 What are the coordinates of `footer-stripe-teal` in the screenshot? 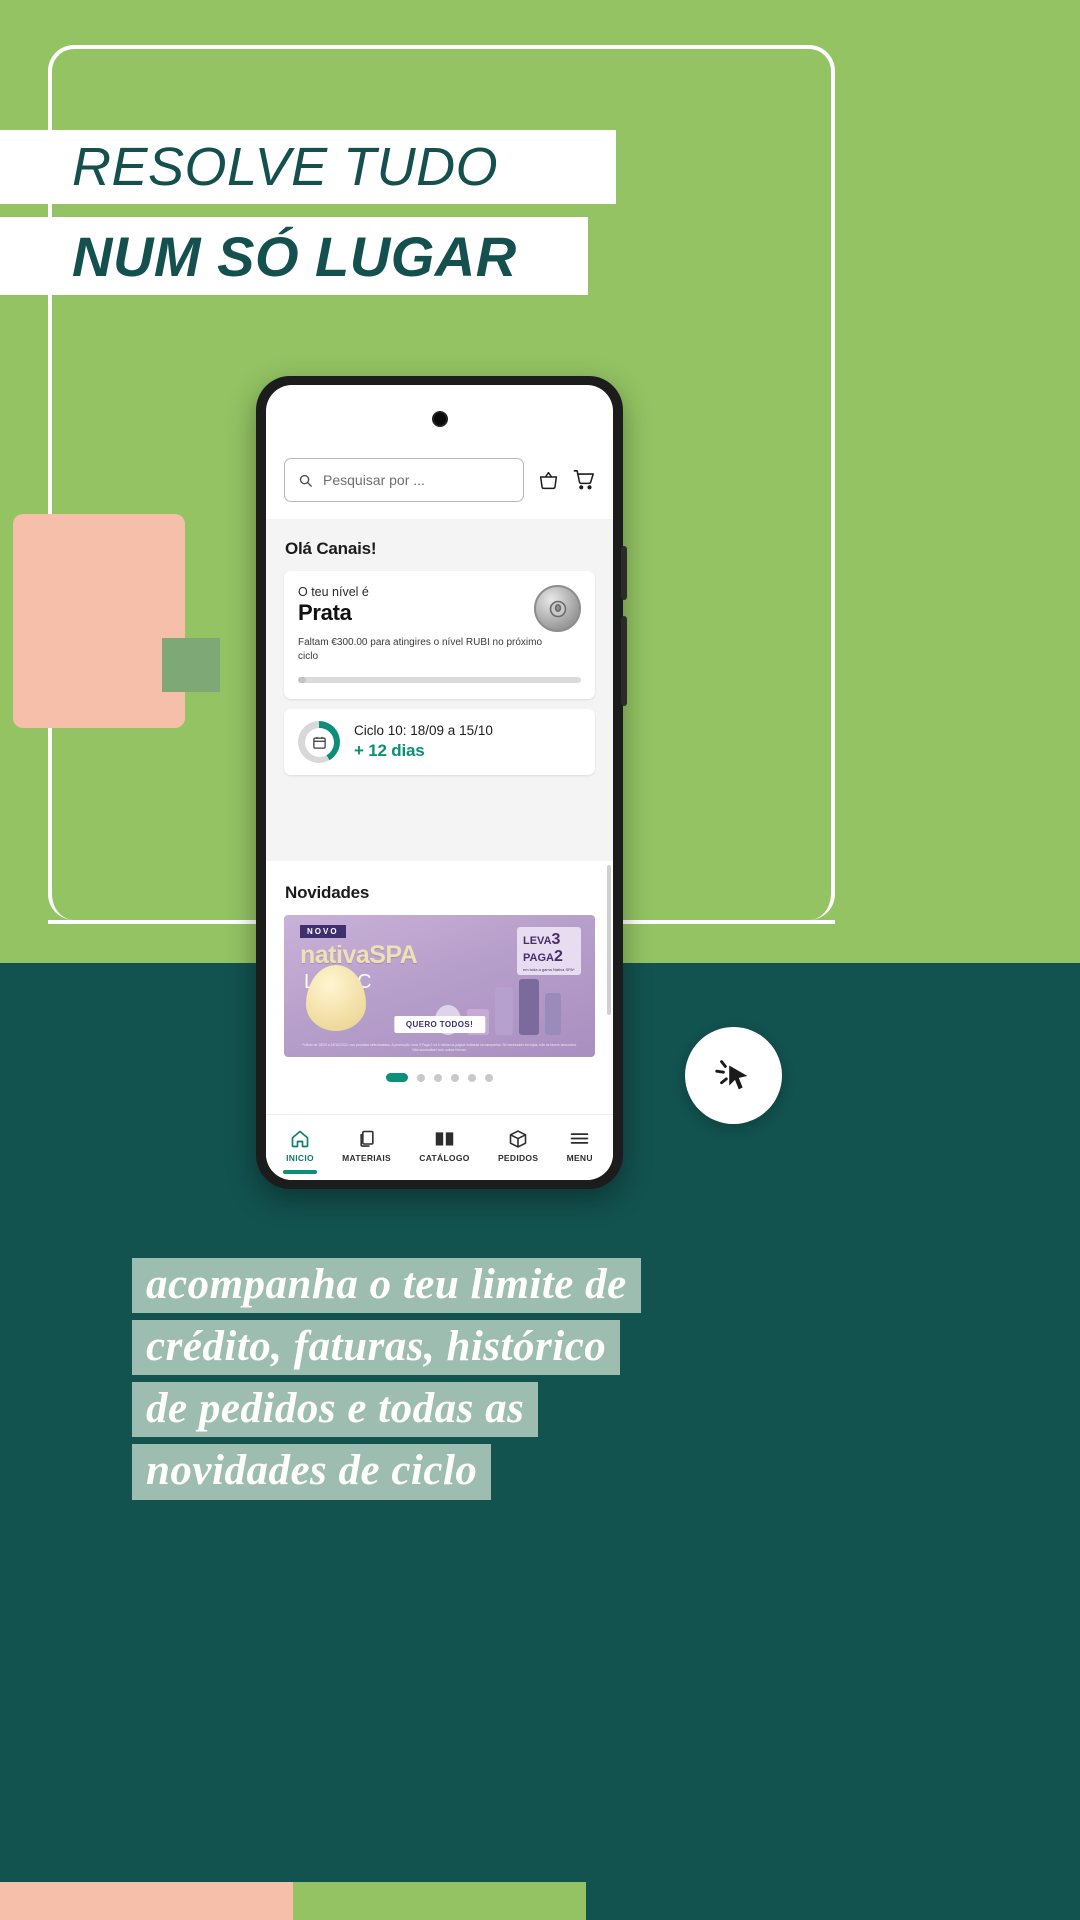 It's located at (833, 1901).